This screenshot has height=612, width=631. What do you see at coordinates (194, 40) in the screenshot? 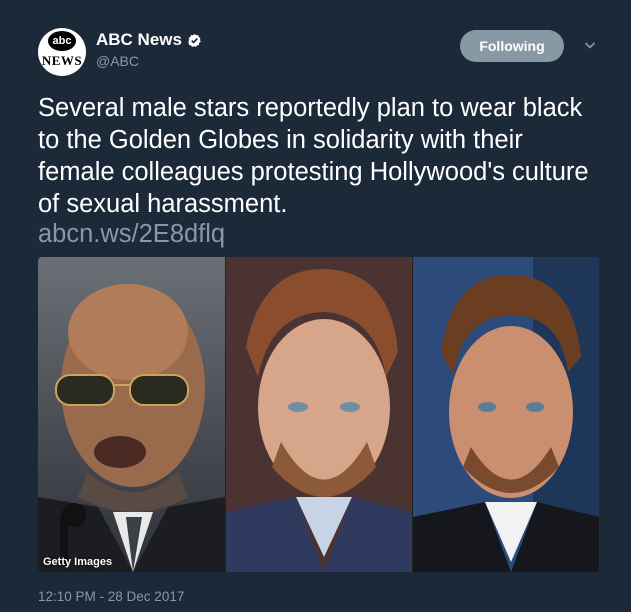
I see `verified-badge-icon` at bounding box center [194, 40].